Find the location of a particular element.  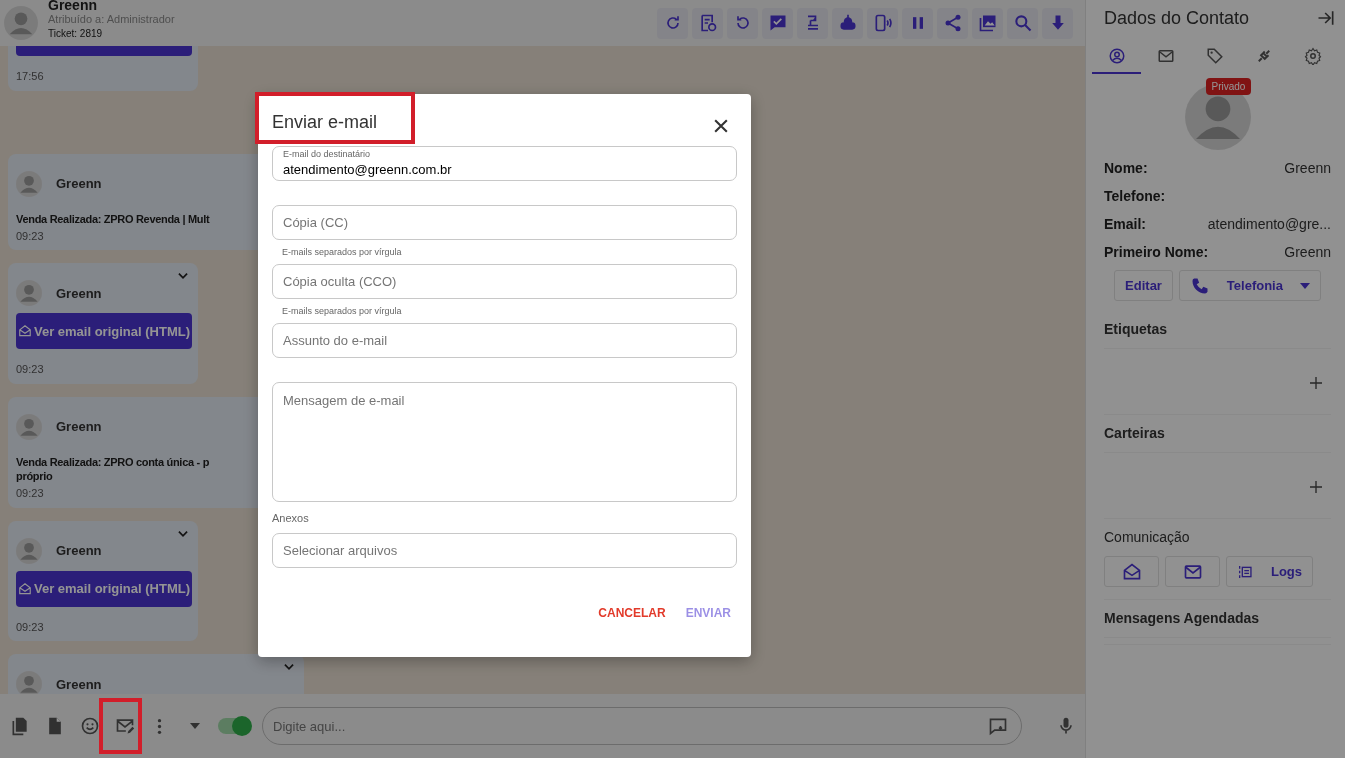

contact-name: Greenn is located at coordinates (73, 6).